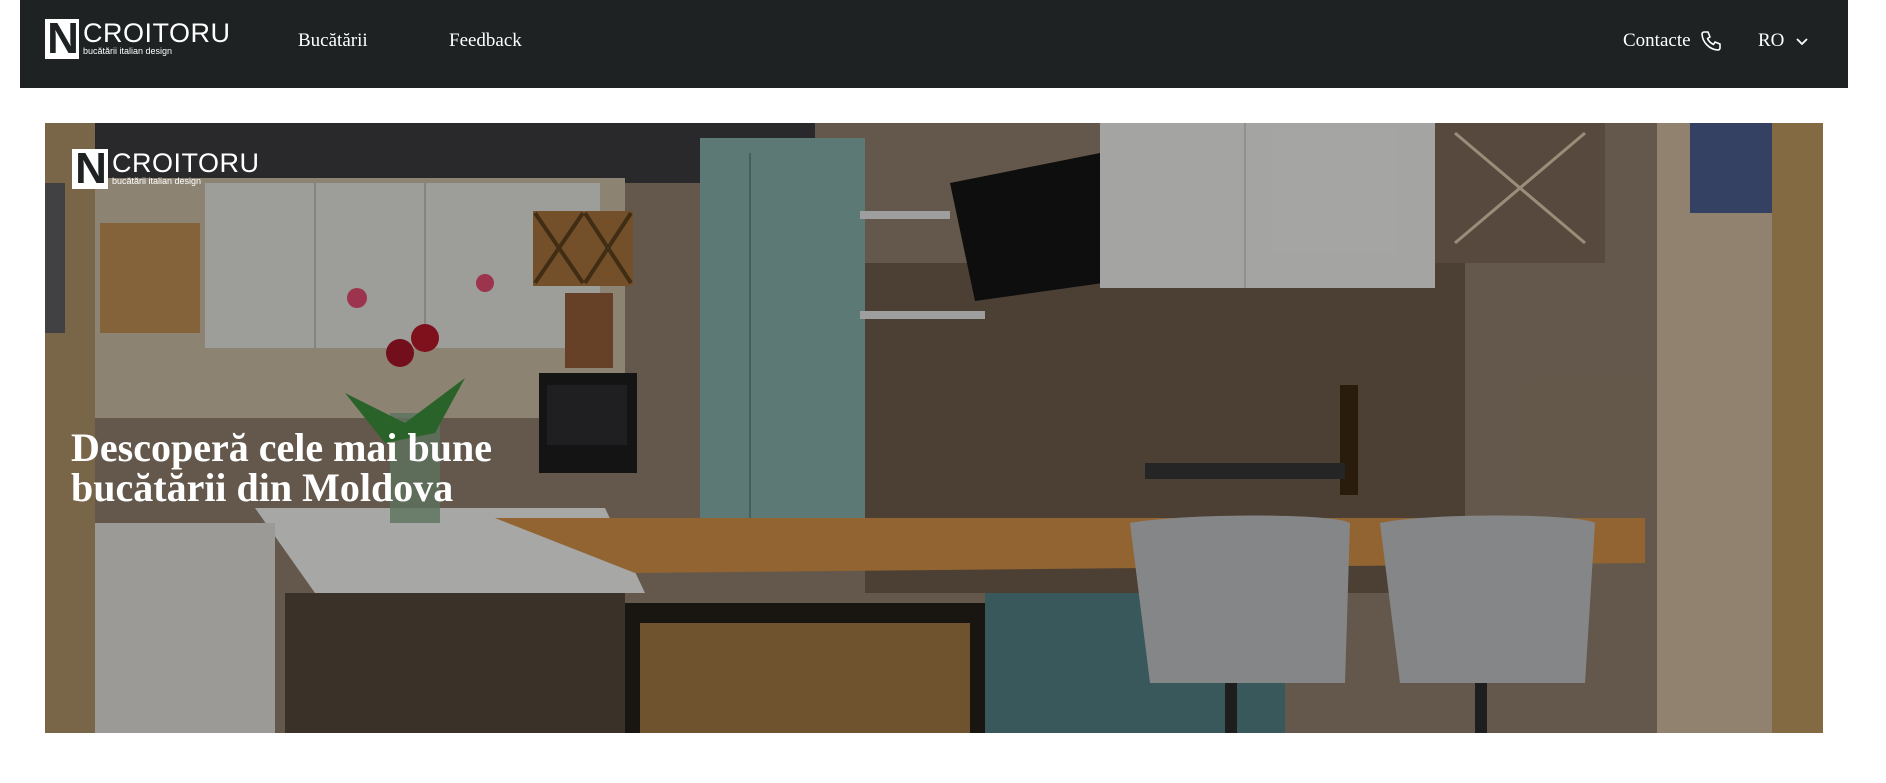  I want to click on hero-logo: N CROITORU bucătării italian design, so click(166, 168).